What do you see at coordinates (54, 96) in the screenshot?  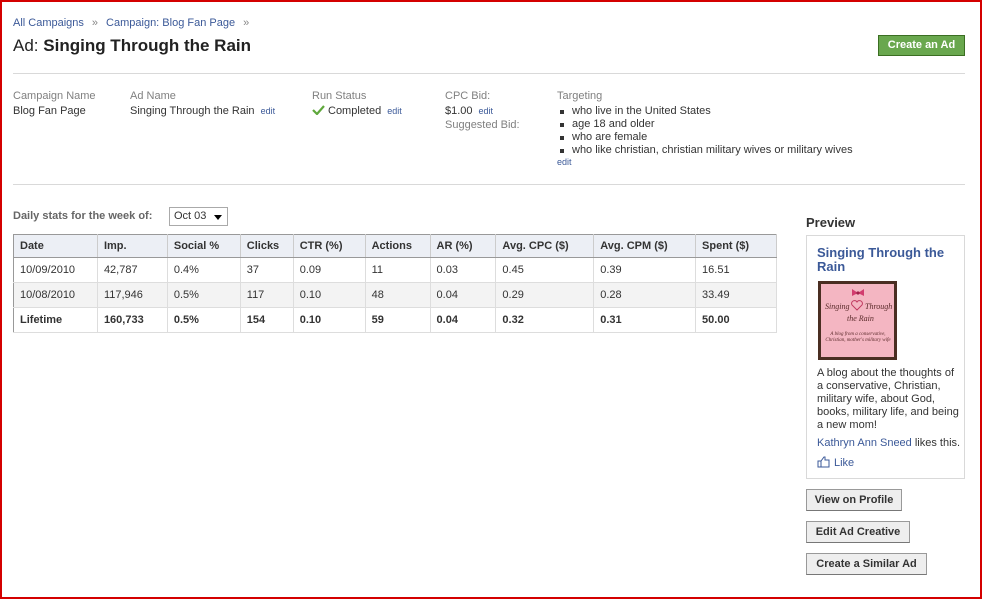 I see `campaign-name-label: Campaign Name` at bounding box center [54, 96].